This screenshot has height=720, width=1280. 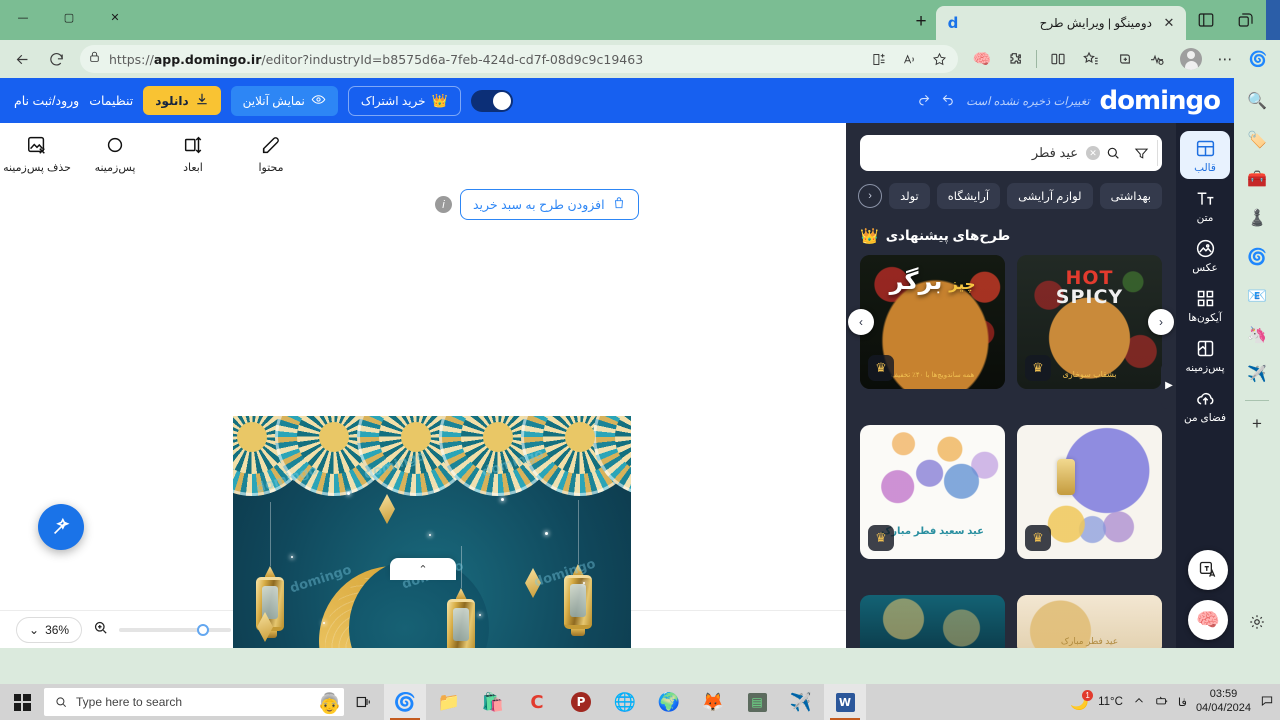 I want to click on search-icon, so click(x=1113, y=153).